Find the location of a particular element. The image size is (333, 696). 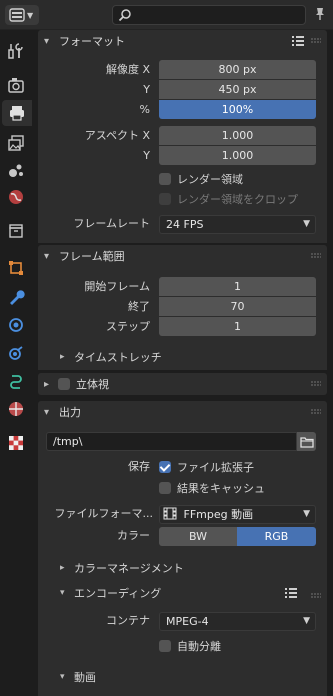

video-subpanel-header: ▾ 動画 is located at coordinates (78, 677).